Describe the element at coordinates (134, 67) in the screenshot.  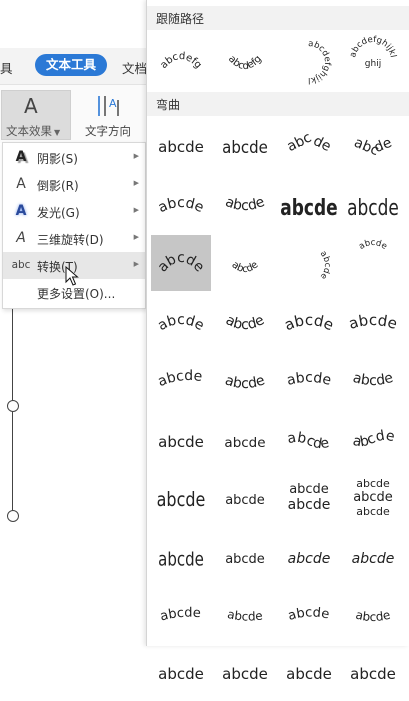
I see `tab-partial-right: 文档` at that location.